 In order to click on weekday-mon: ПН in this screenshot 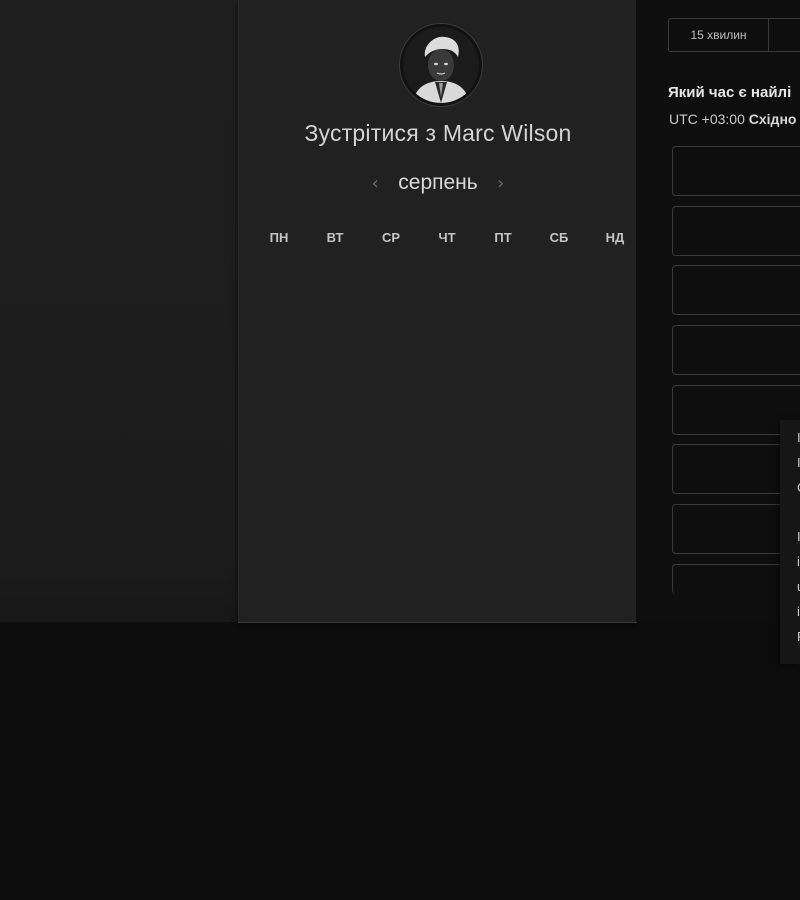, I will do `click(279, 237)`.